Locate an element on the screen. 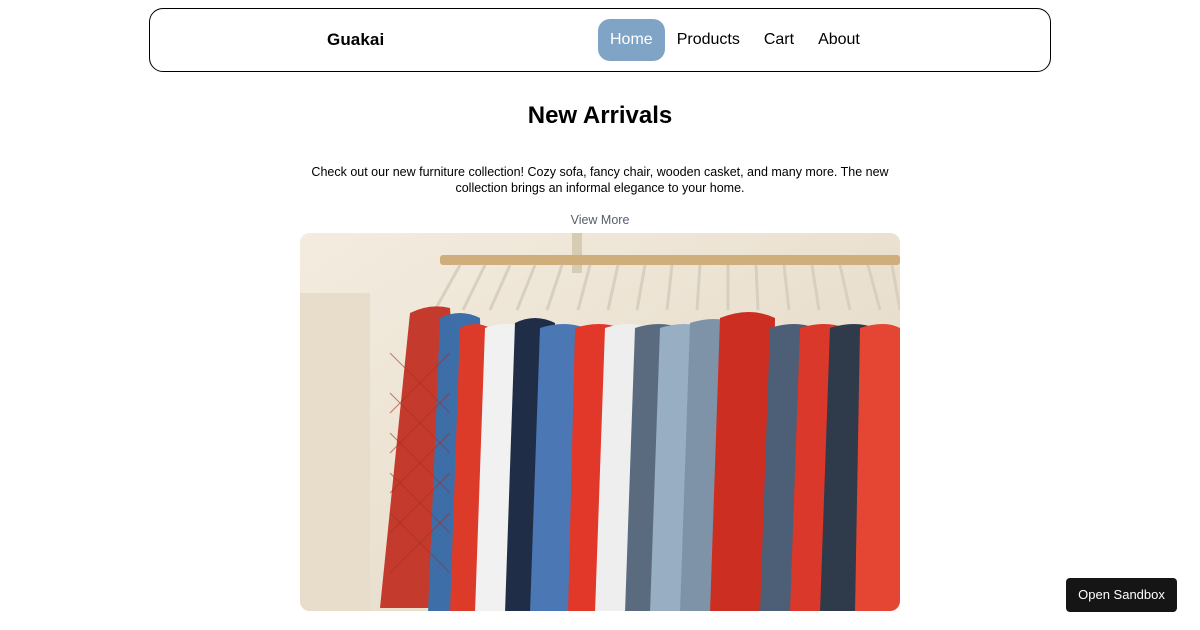 This screenshot has width=1200, height=630. view-more-link: View More is located at coordinates (600, 220).